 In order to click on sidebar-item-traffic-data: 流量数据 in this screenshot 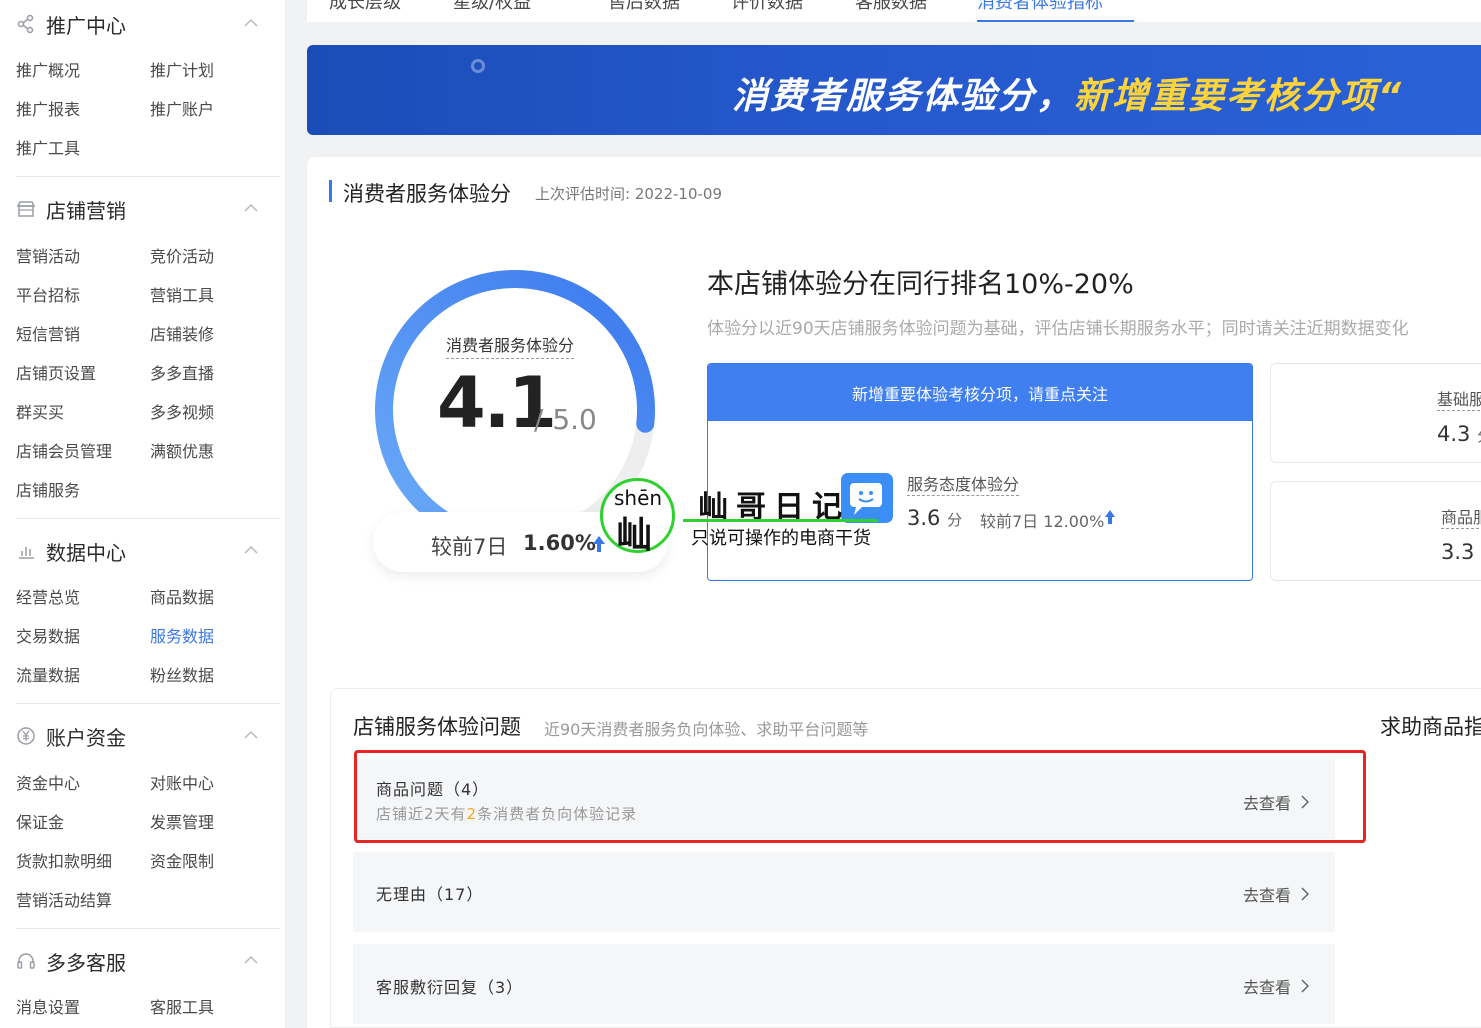, I will do `click(48, 674)`.